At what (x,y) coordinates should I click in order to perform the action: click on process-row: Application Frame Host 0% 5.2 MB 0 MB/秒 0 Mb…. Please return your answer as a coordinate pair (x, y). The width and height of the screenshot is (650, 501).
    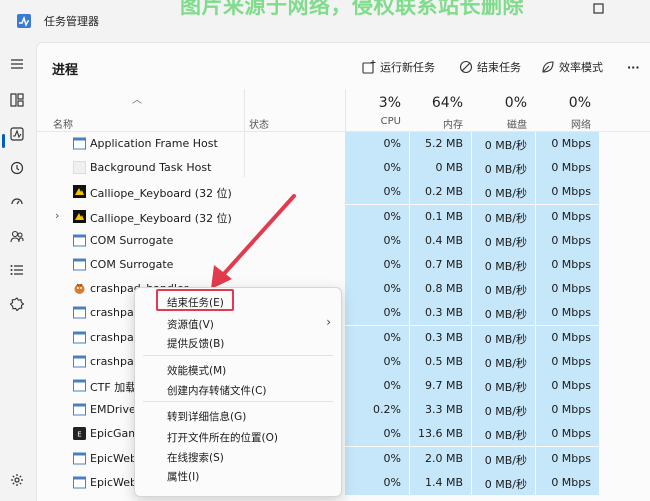
    Looking at the image, I should click on (343, 144).